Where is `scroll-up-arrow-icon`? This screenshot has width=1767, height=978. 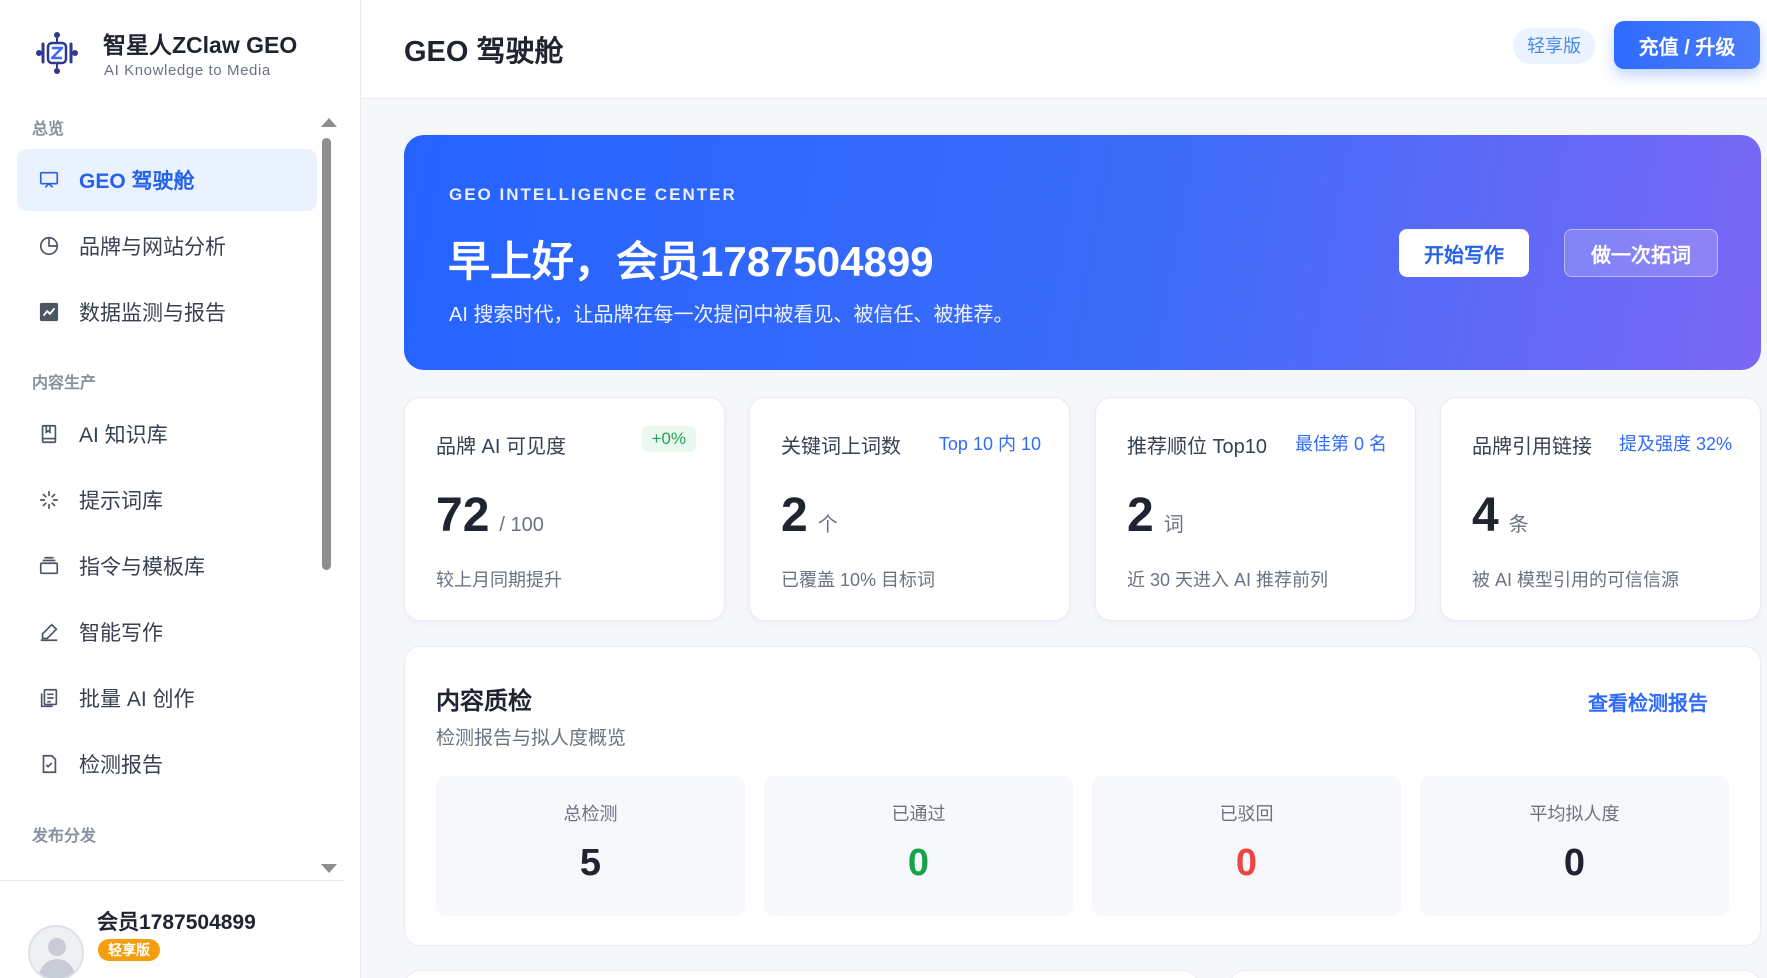
scroll-up-arrow-icon is located at coordinates (329, 122).